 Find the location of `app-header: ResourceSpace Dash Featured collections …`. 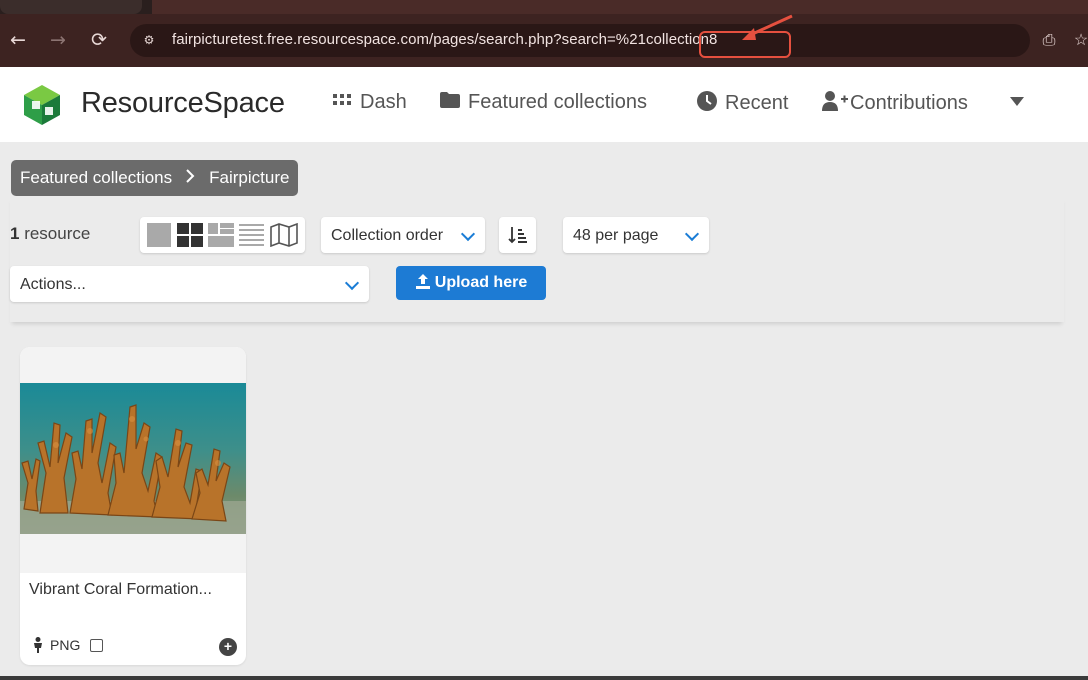

app-header: ResourceSpace Dash Featured collections … is located at coordinates (544, 104).